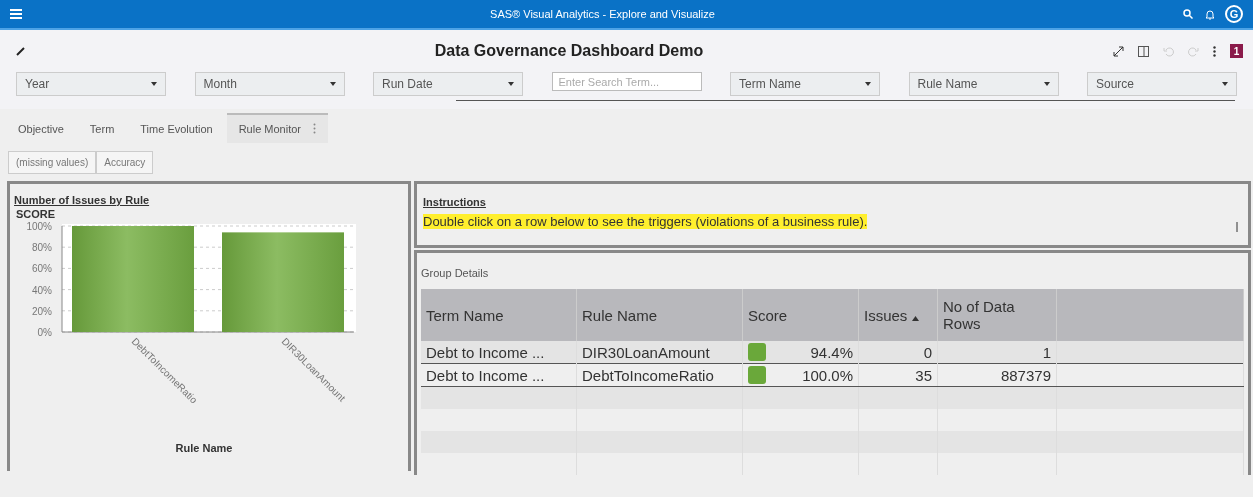  Describe the element at coordinates (455, 202) in the screenshot. I see `instructions-title: Instructions` at that location.